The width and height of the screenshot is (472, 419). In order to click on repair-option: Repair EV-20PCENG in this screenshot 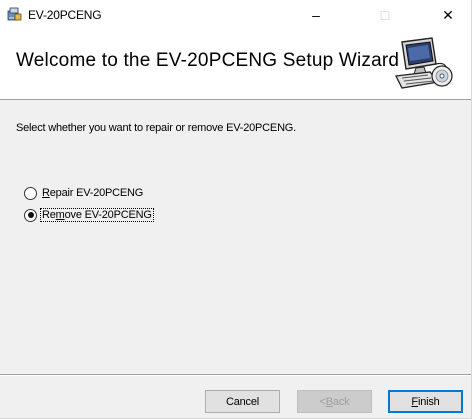, I will do `click(84, 193)`.